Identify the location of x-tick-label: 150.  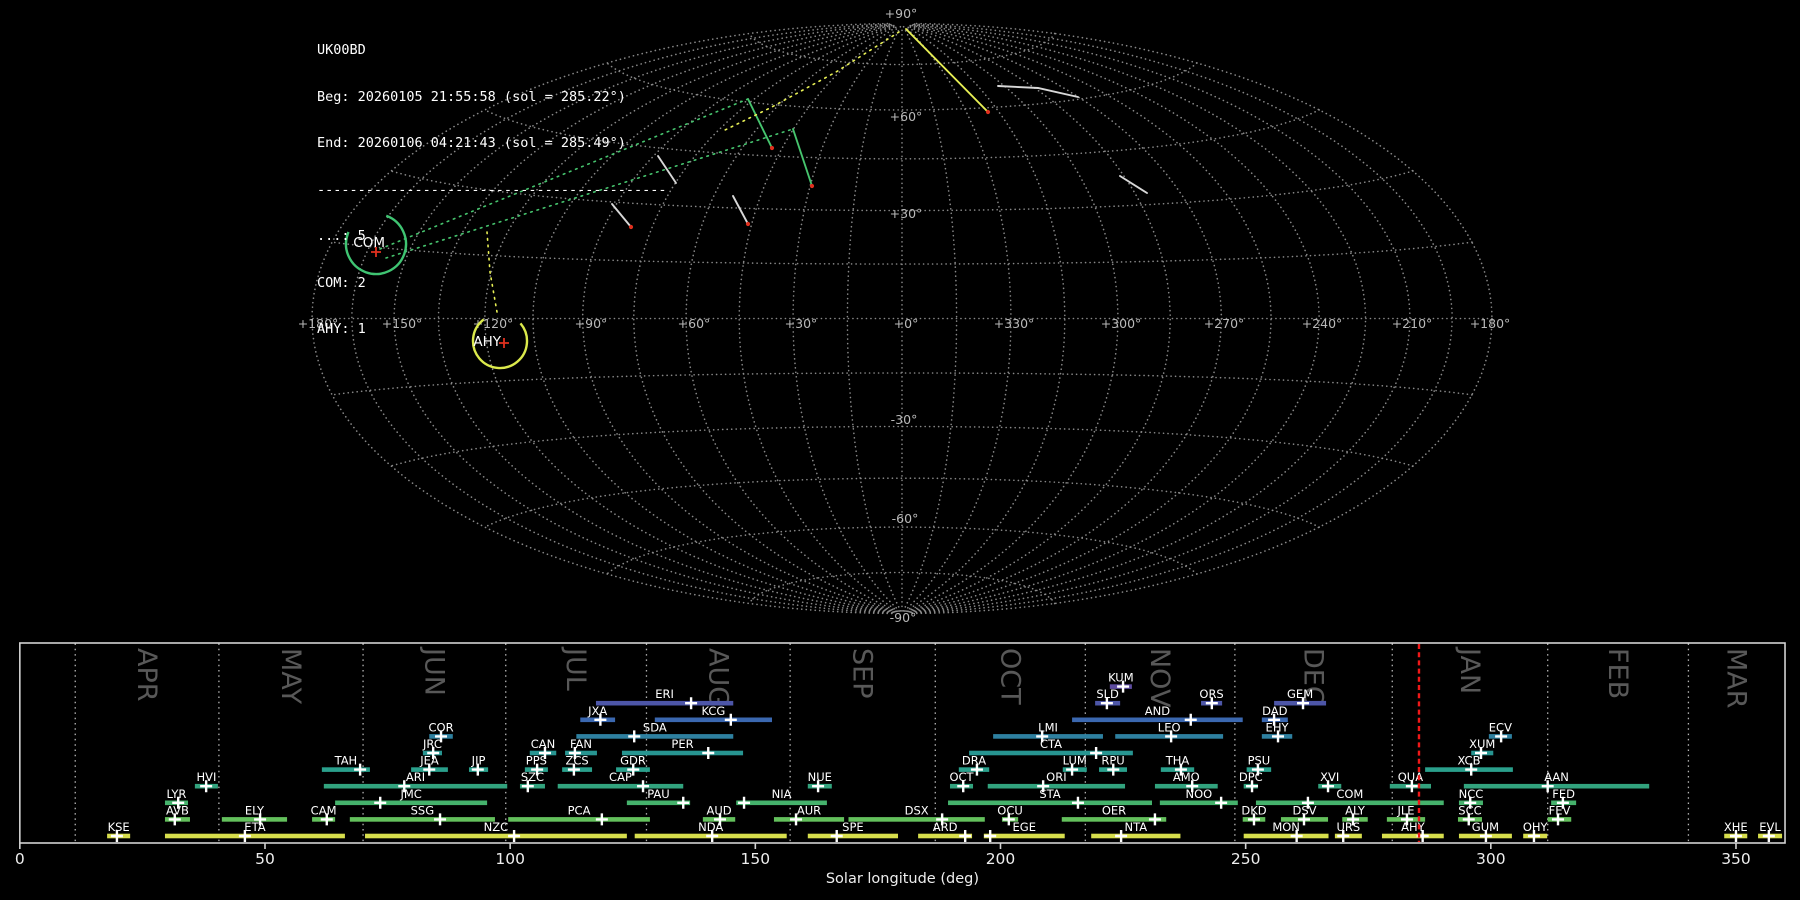
(756, 859).